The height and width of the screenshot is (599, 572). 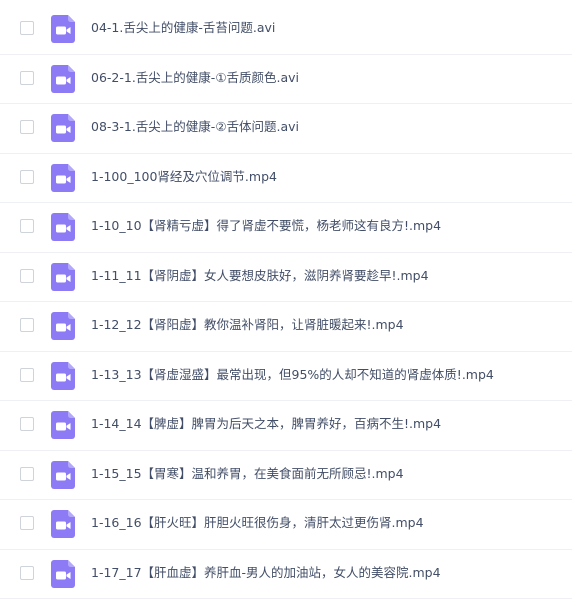 I want to click on file-row: 08-3-1.舌尖上的健康-②舌体问题.avi, so click(x=286, y=129).